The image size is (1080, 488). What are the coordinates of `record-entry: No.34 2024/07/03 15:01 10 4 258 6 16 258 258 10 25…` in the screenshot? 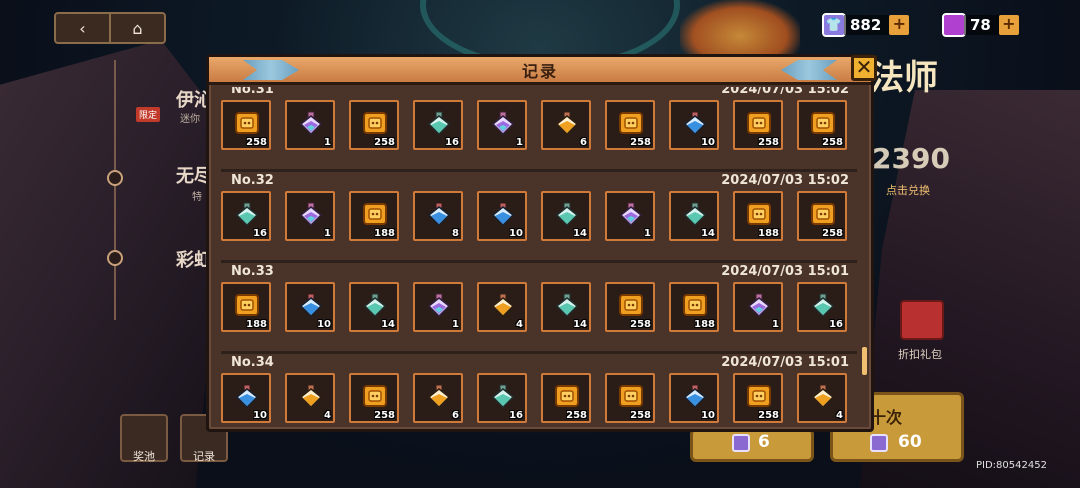 It's located at (539, 391).